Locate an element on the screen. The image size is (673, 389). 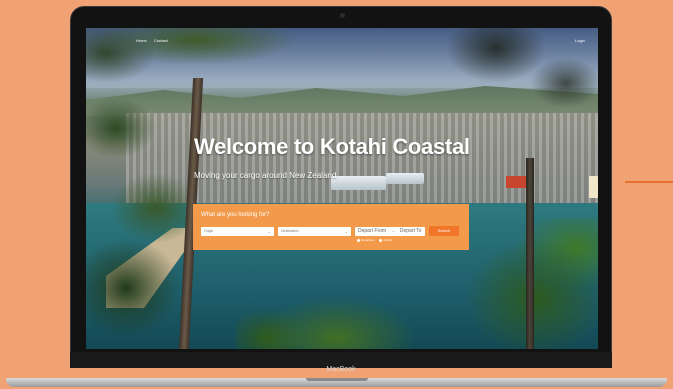
webcam is located at coordinates (342, 15).